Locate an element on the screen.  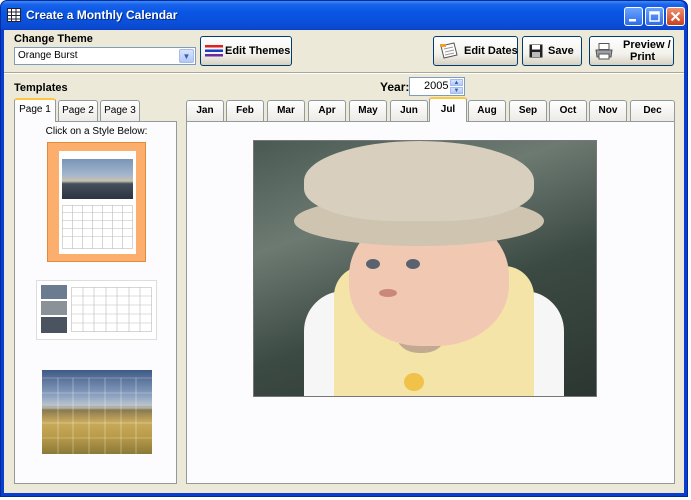
template-thumbnail-side-photos-art is located at coordinates (96, 309).